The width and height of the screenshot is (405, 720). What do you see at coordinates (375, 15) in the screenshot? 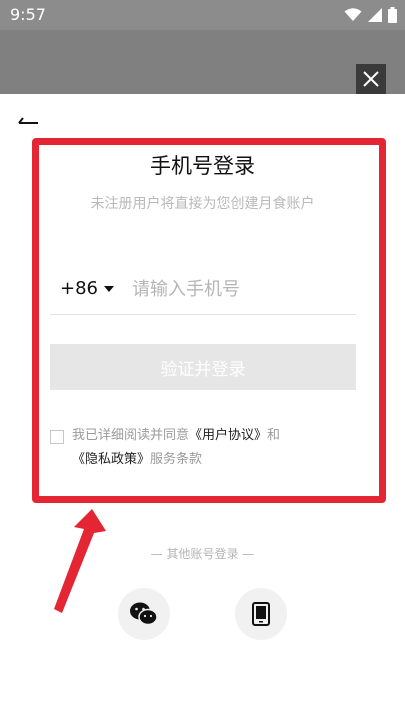
I see `cell-signal-icon` at bounding box center [375, 15].